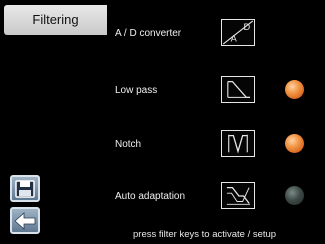 Image resolution: width=325 pixels, height=244 pixels. Describe the element at coordinates (136, 90) in the screenshot. I see `low-pass-label: Low pass` at that location.